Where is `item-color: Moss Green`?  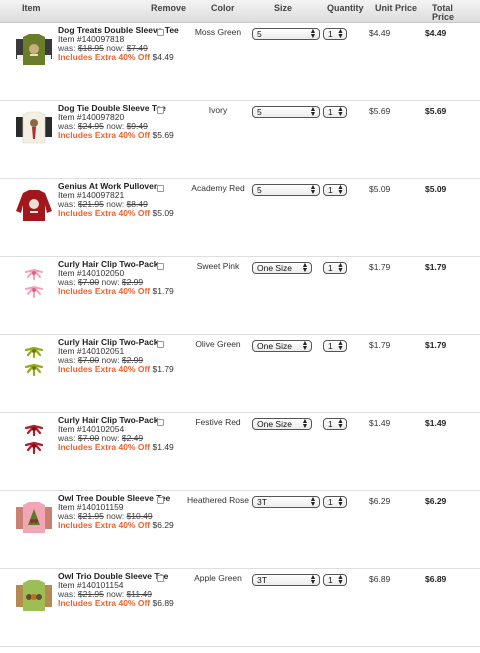 item-color: Moss Green is located at coordinates (218, 32).